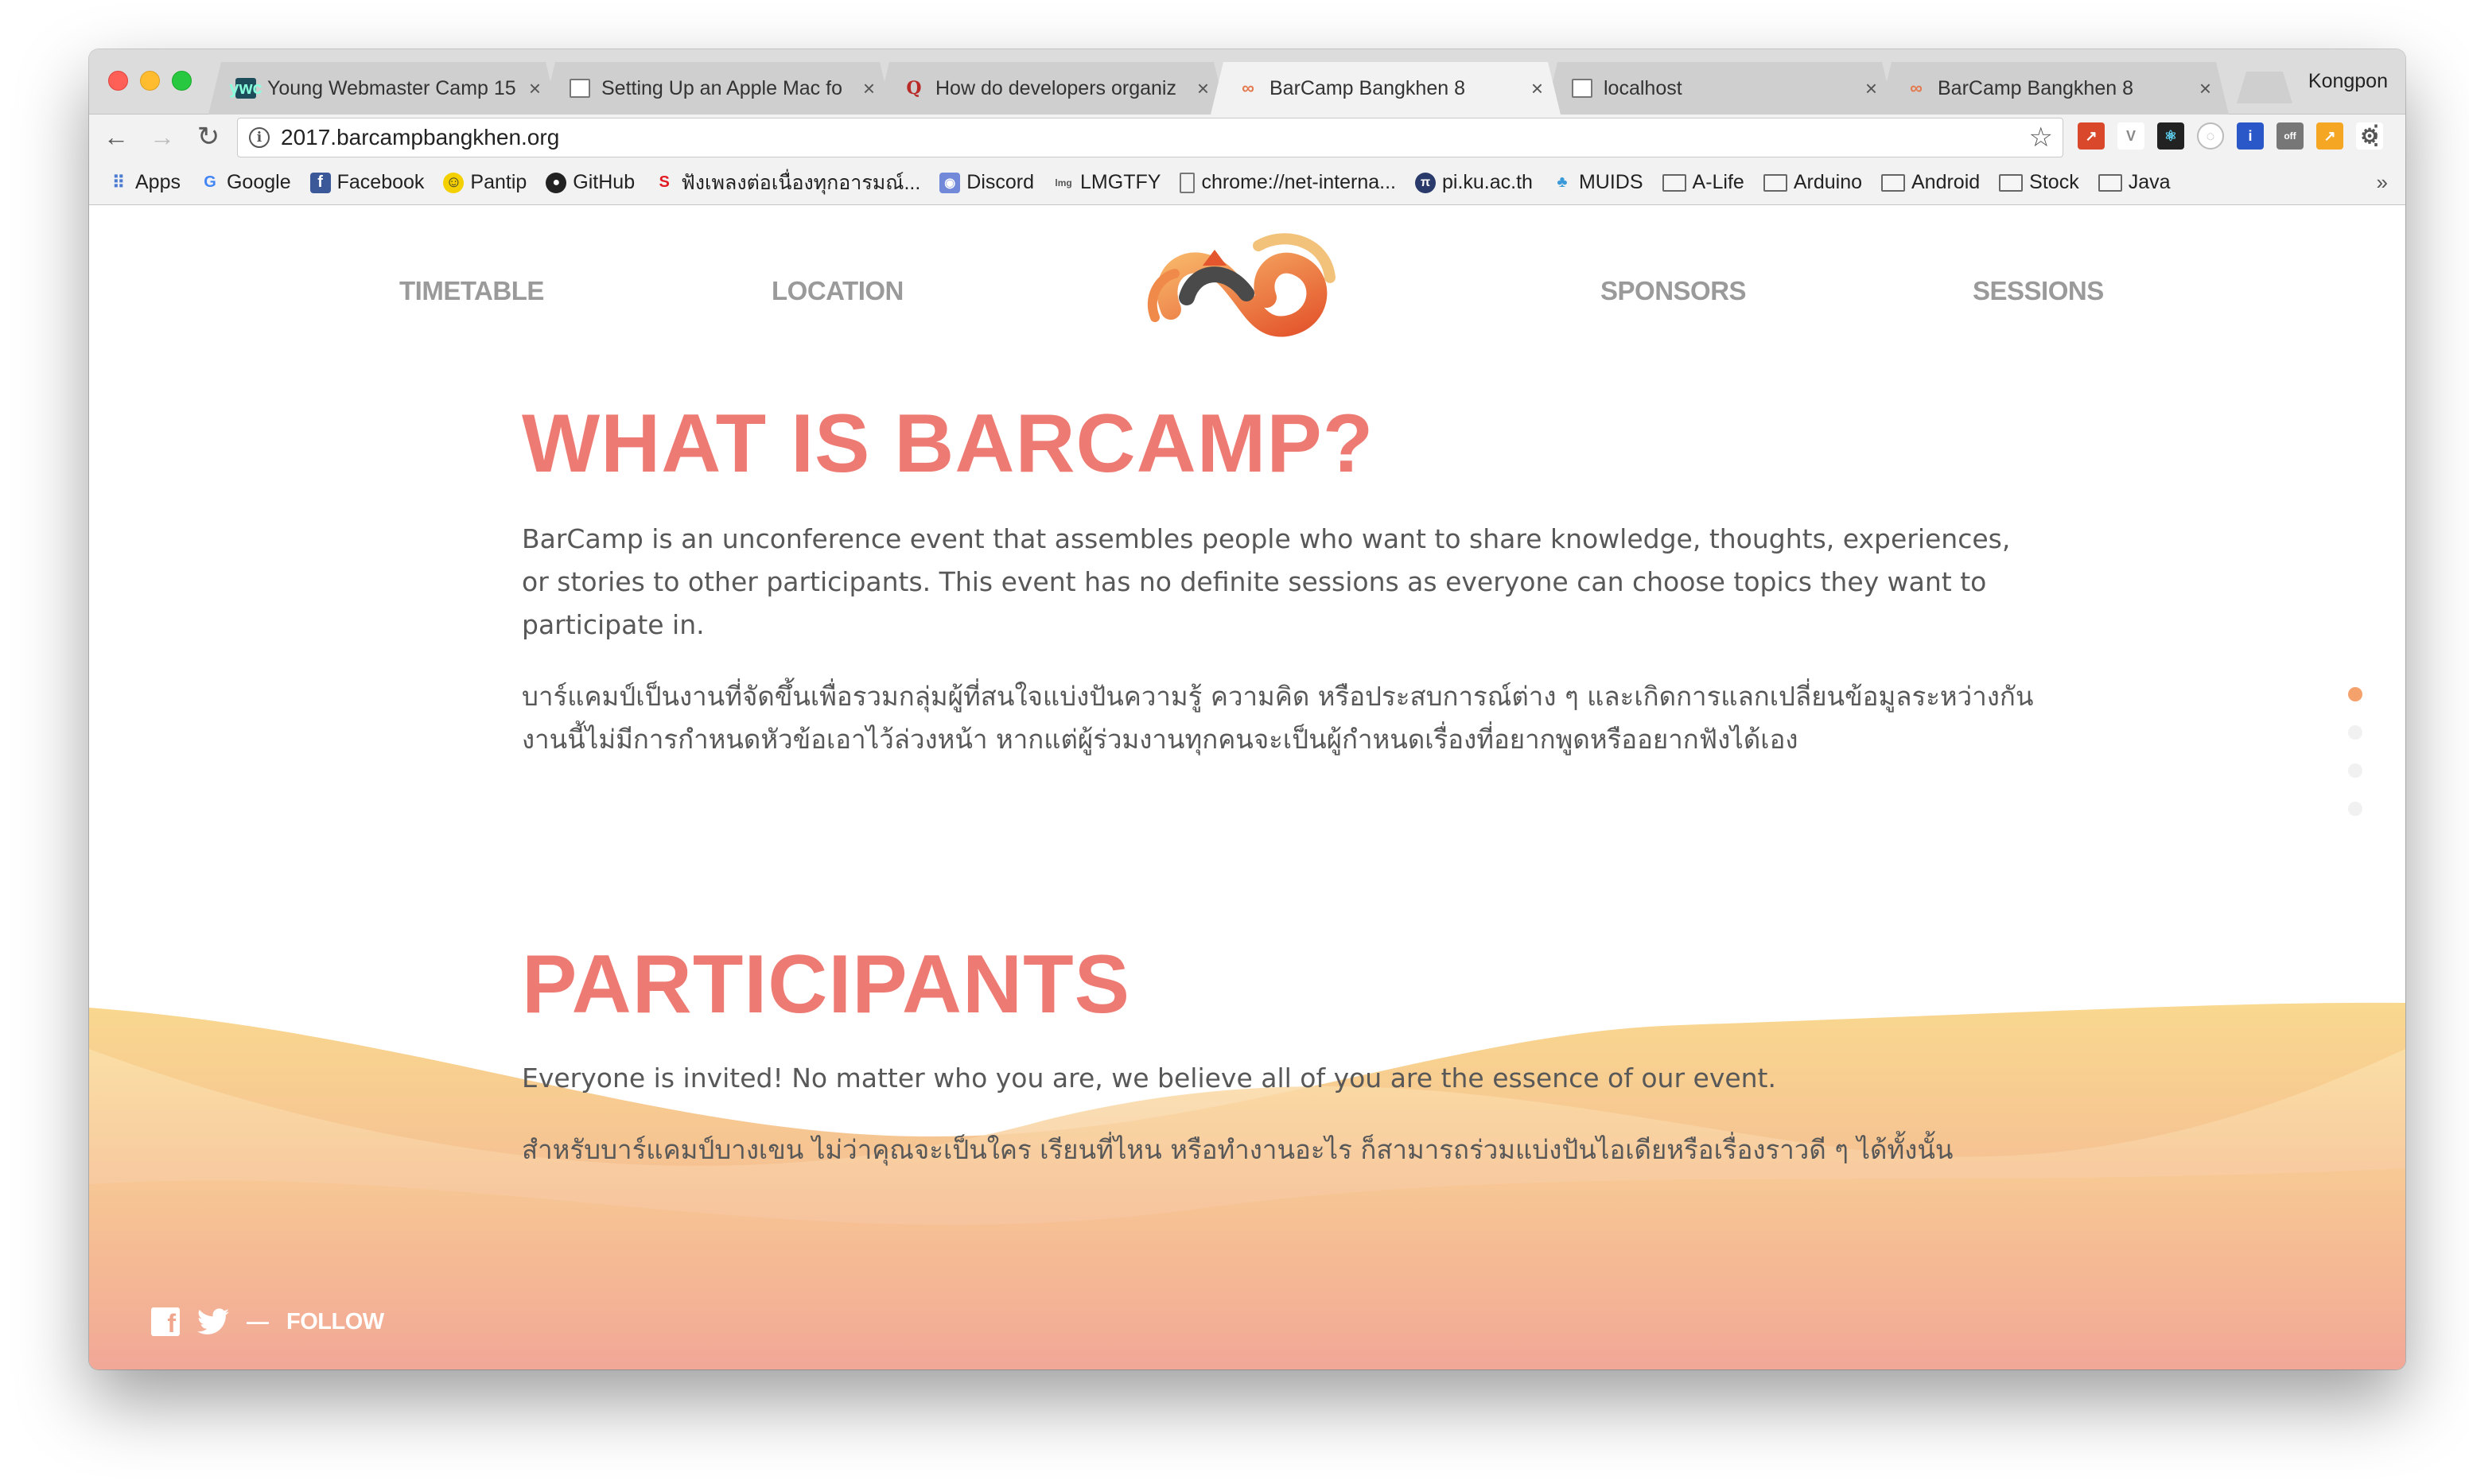  I want to click on document-icon, so click(1582, 88).